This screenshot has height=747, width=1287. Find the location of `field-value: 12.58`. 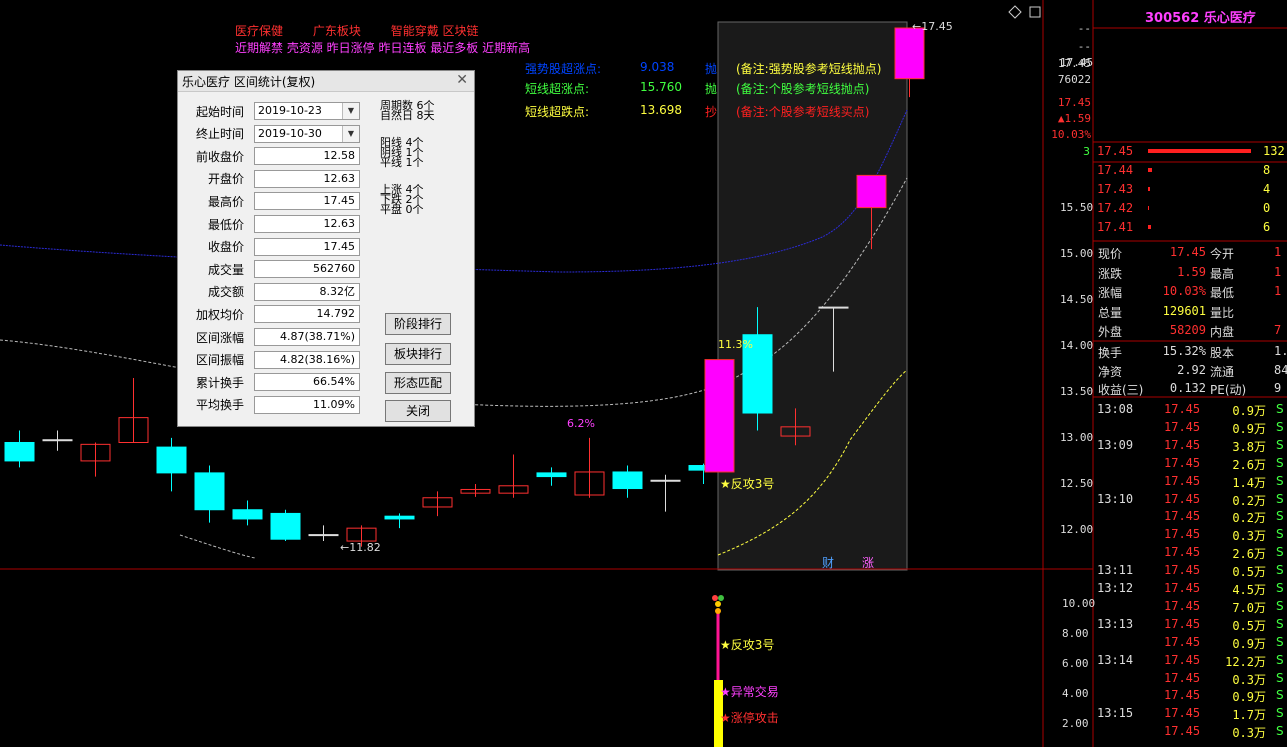

field-value: 12.58 is located at coordinates (307, 156).